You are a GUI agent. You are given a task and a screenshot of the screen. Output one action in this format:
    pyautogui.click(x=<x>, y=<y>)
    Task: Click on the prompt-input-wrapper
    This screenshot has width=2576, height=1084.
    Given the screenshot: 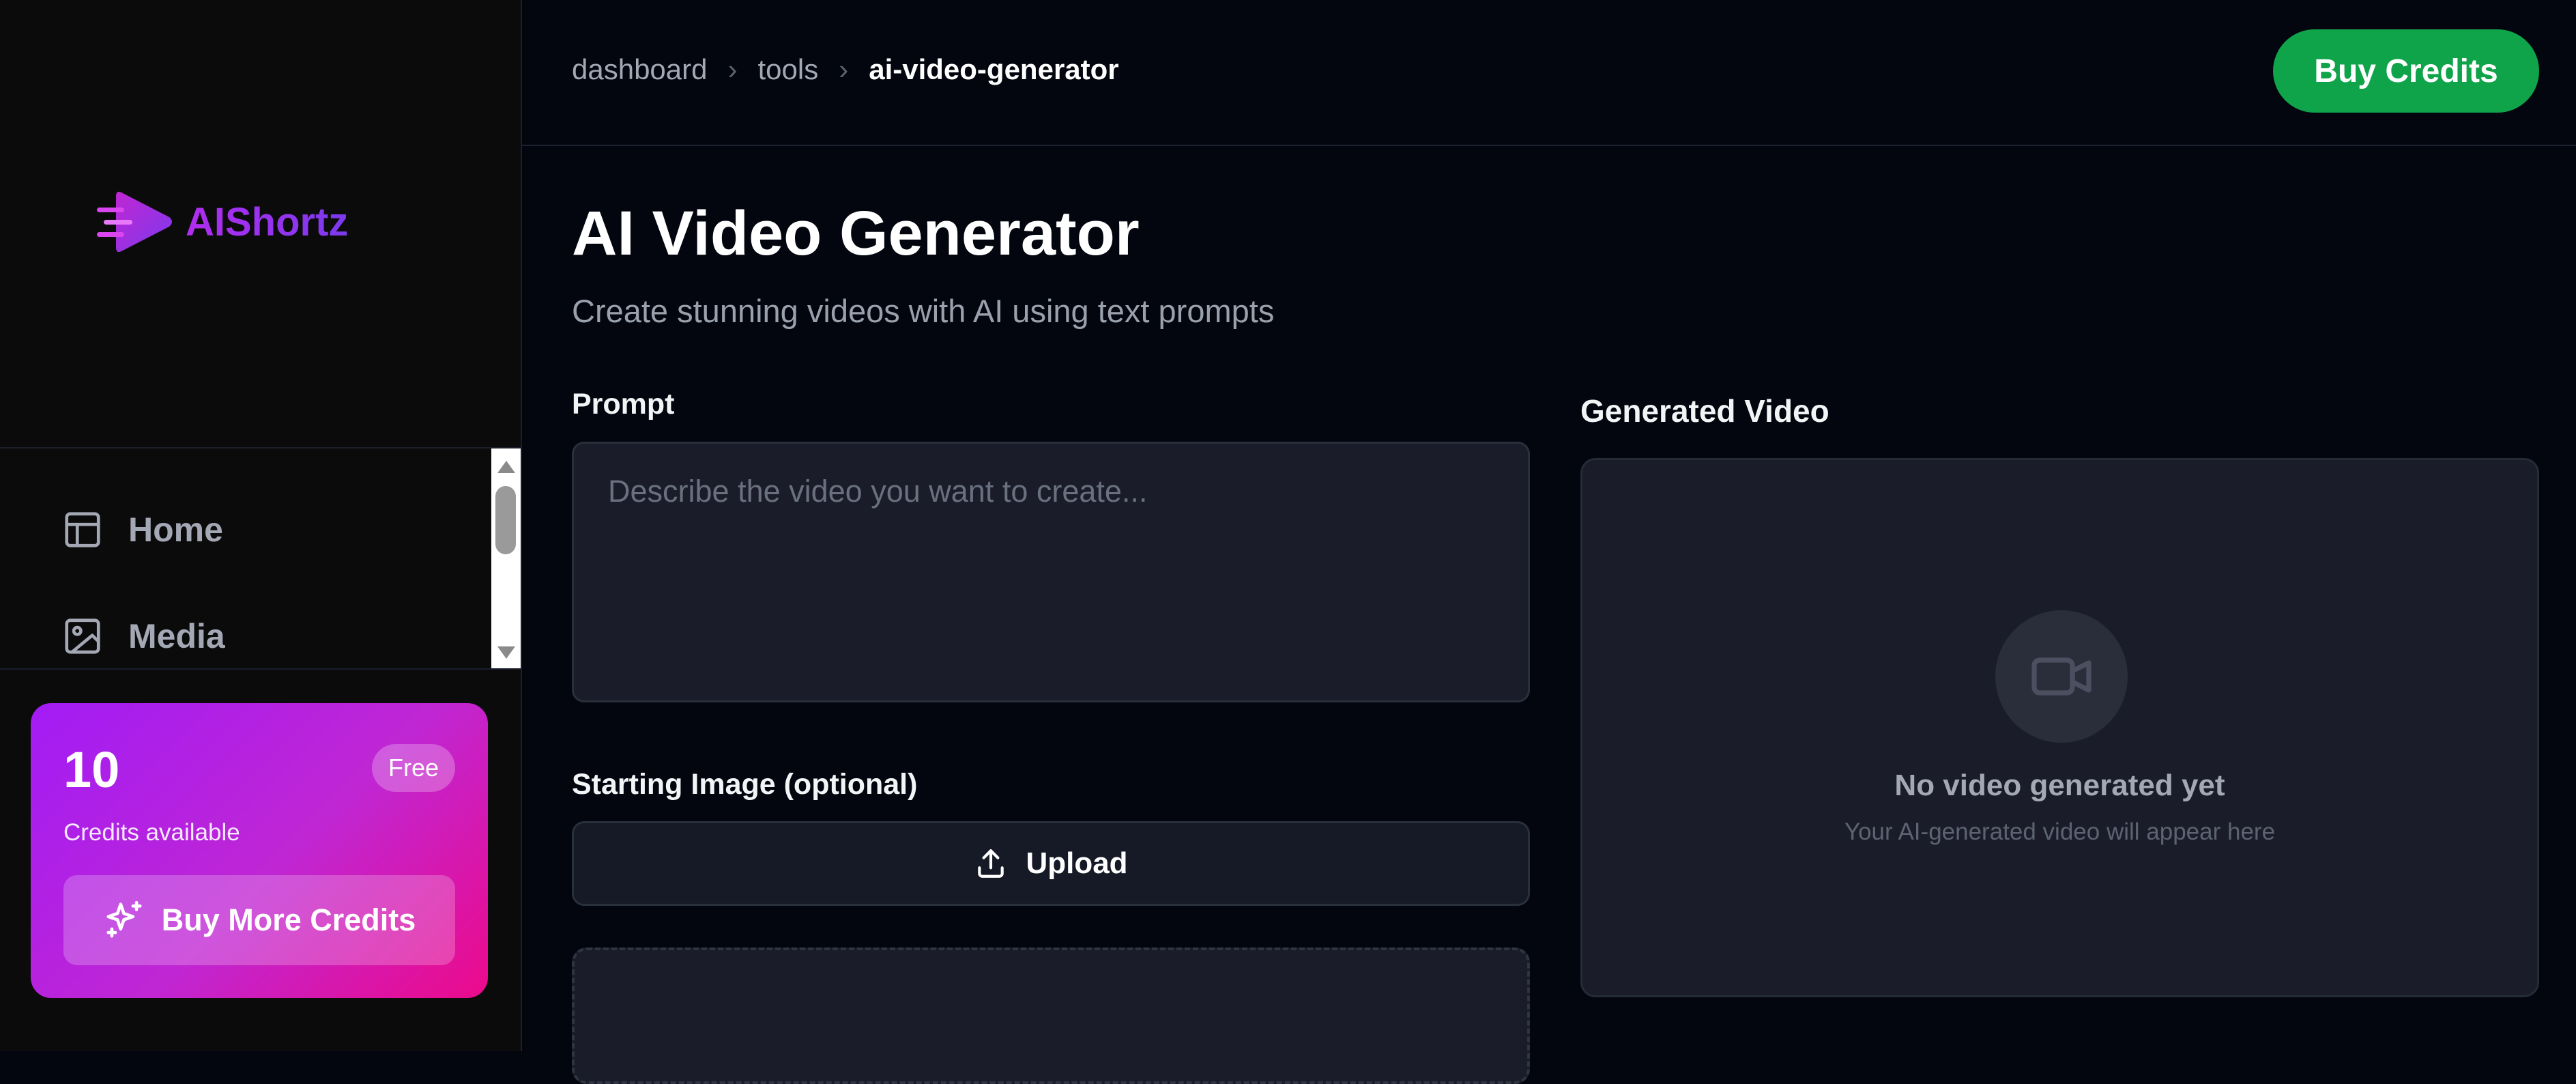 What is the action you would take?
    pyautogui.click(x=1051, y=572)
    